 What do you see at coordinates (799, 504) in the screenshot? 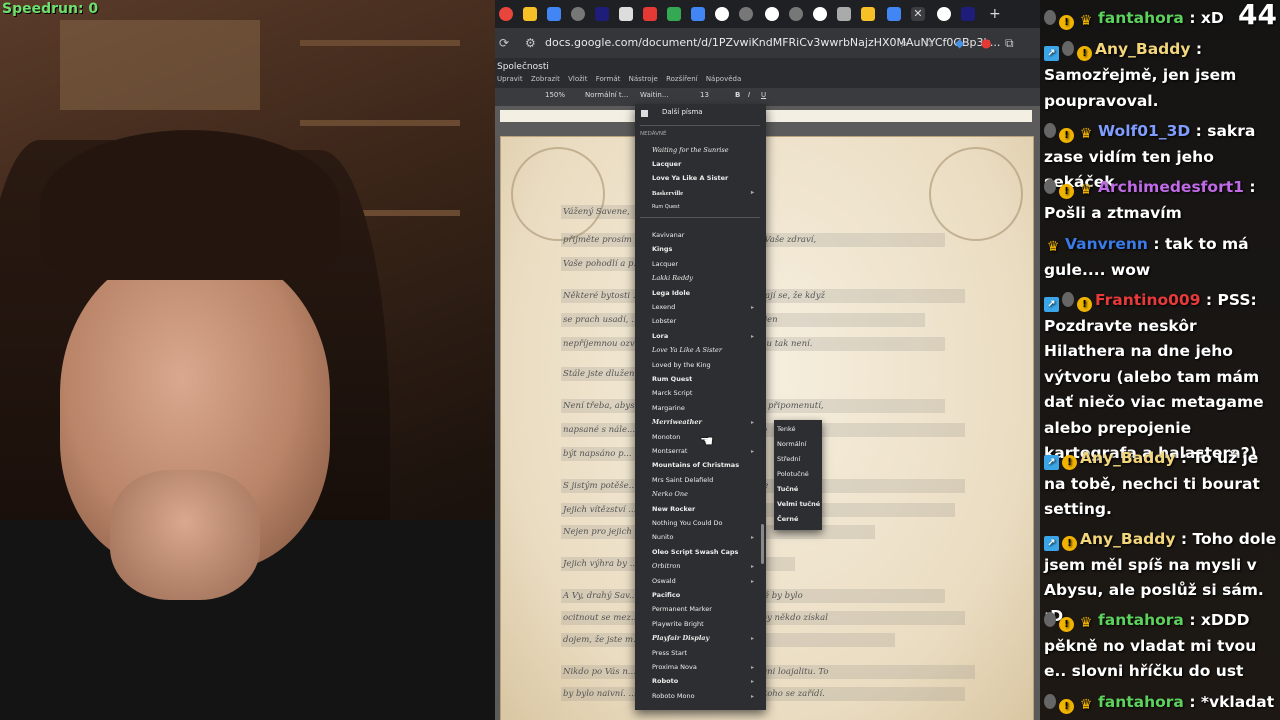
I see `weight-extrabold: Velmi tučné` at bounding box center [799, 504].